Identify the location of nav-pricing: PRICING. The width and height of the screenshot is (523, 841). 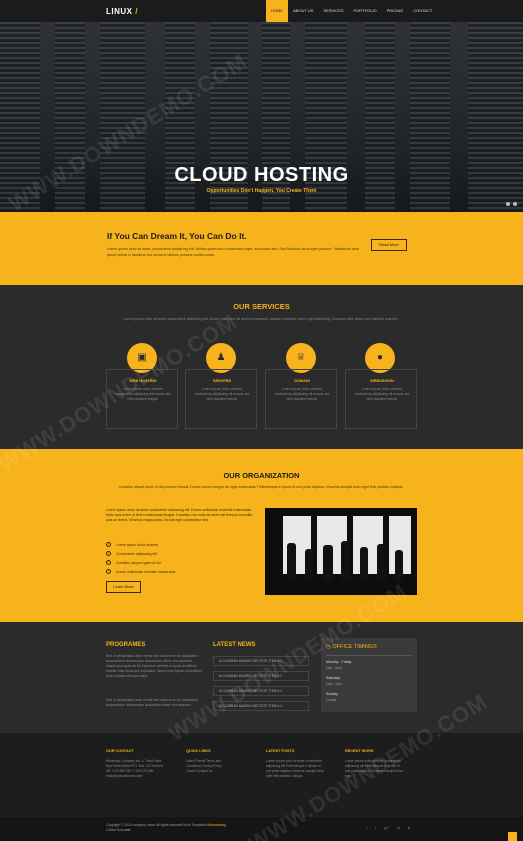
(395, 11).